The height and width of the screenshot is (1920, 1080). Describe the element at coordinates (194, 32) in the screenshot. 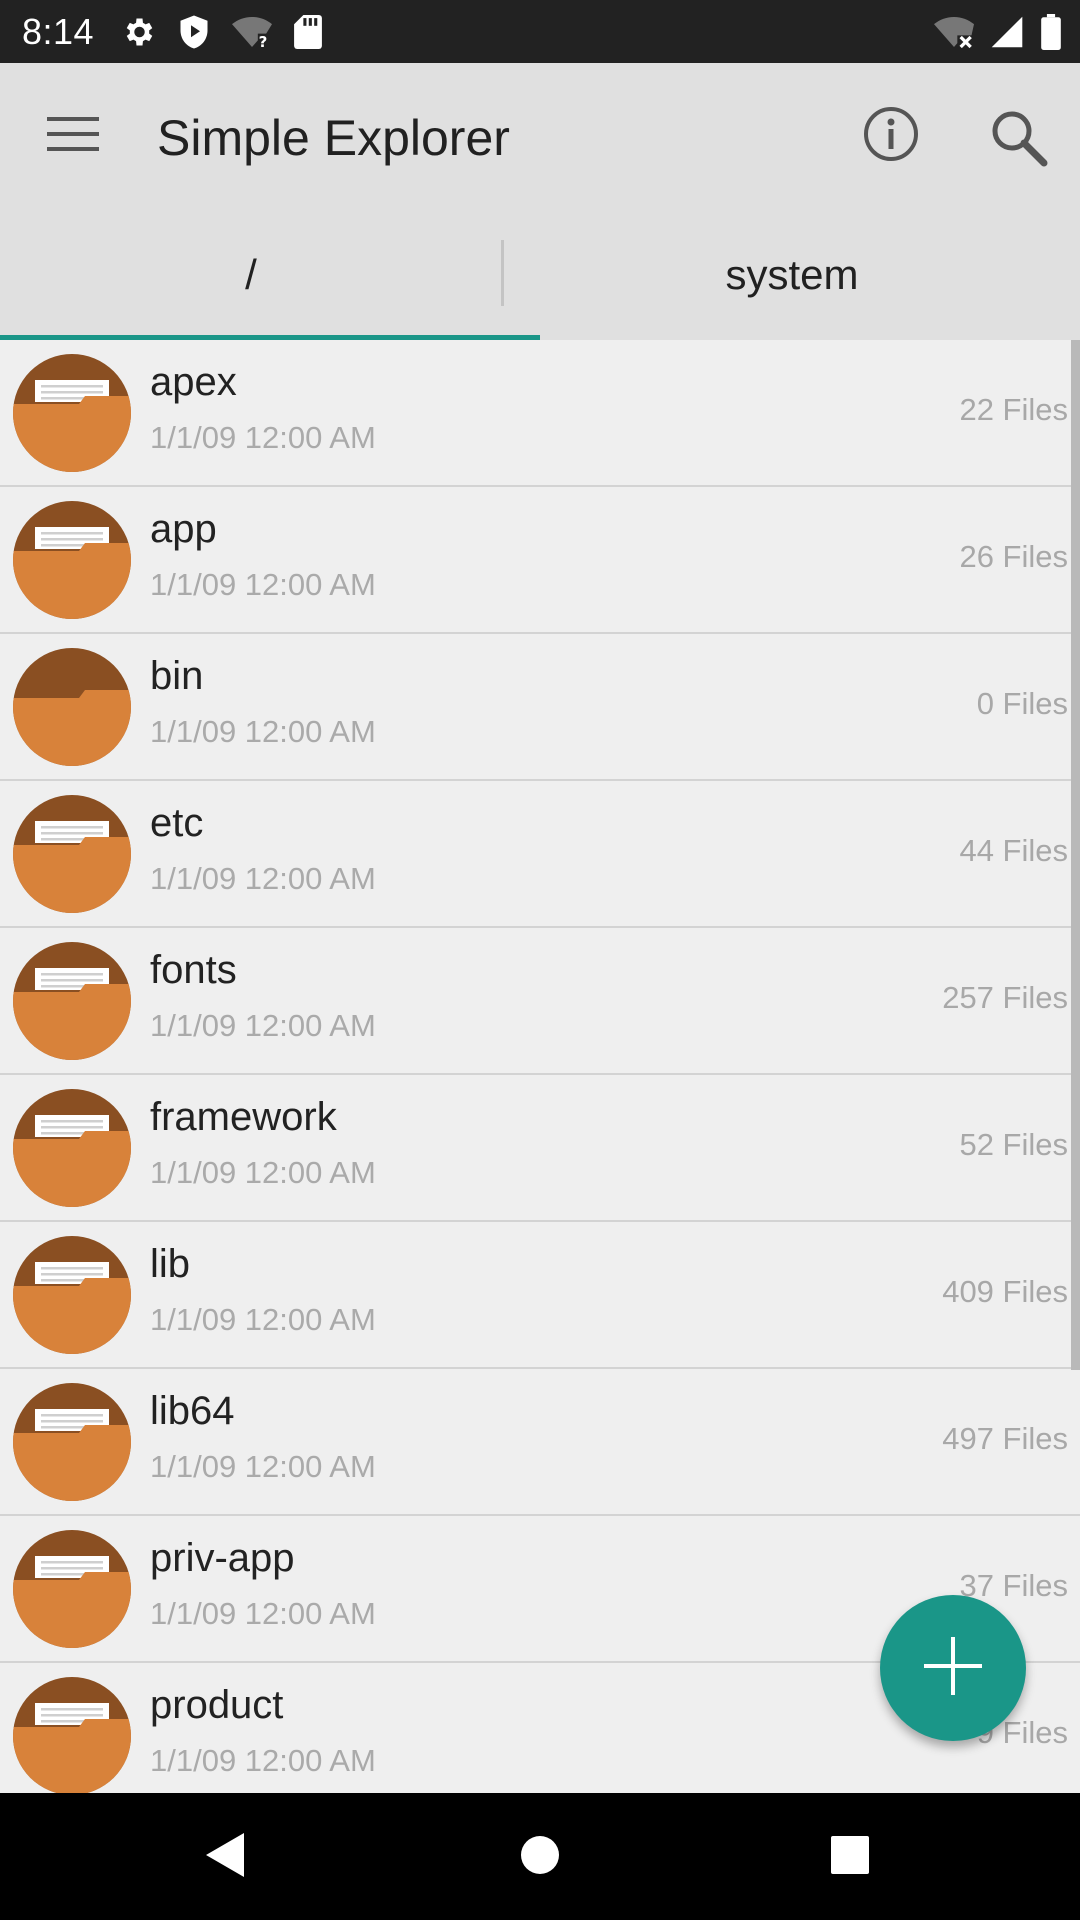

I see `shield-play-icon` at that location.